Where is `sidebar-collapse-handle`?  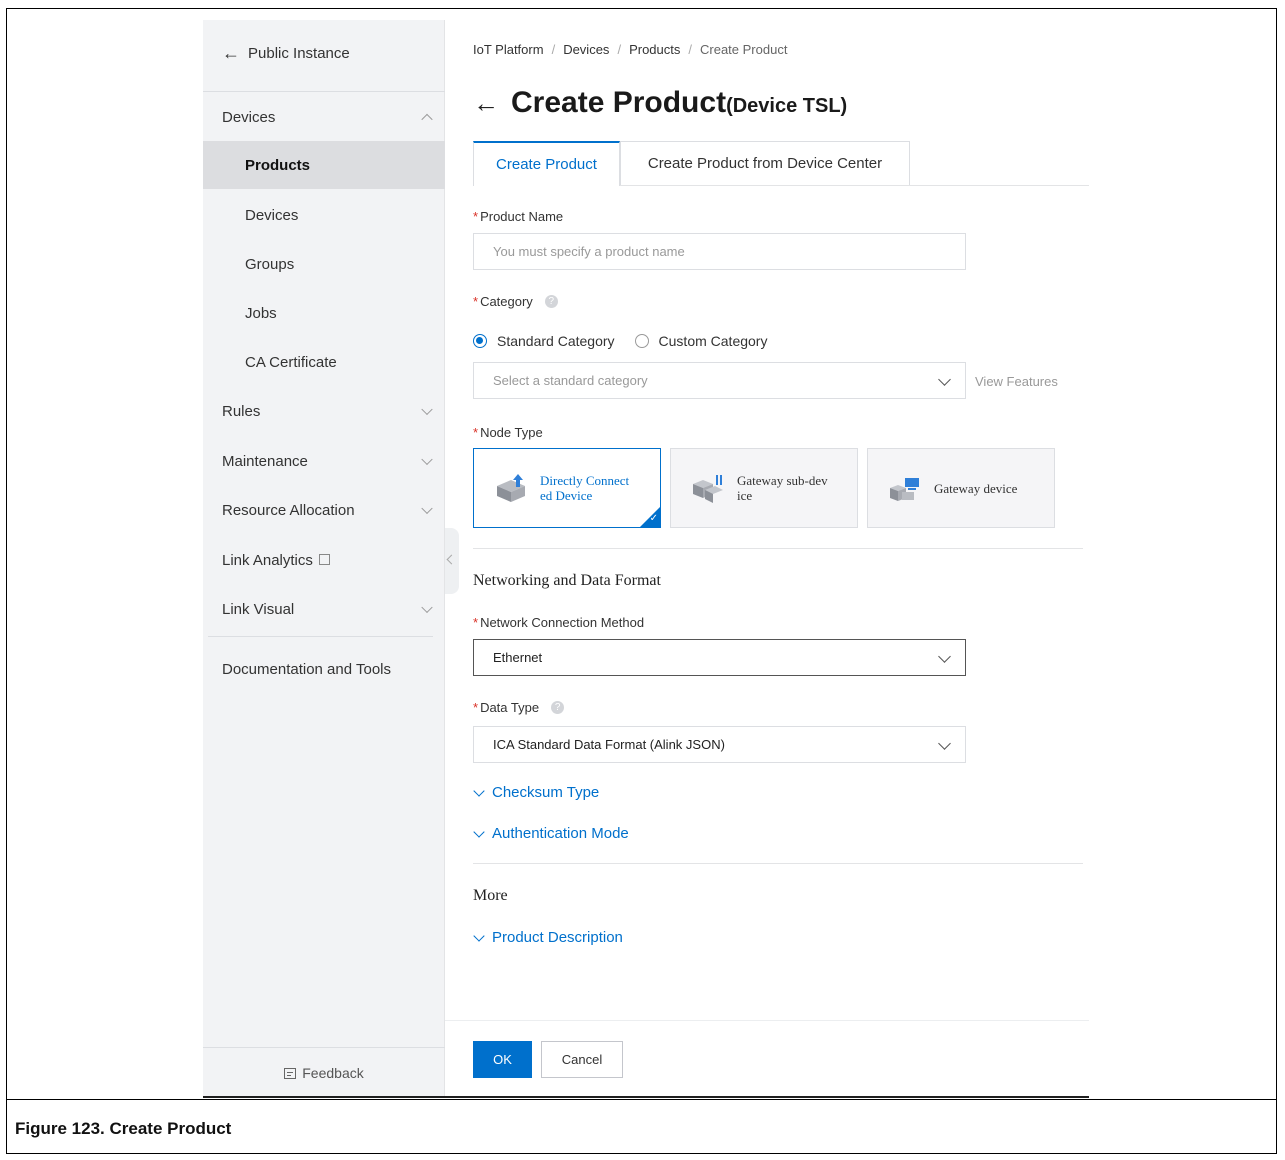 sidebar-collapse-handle is located at coordinates (452, 561).